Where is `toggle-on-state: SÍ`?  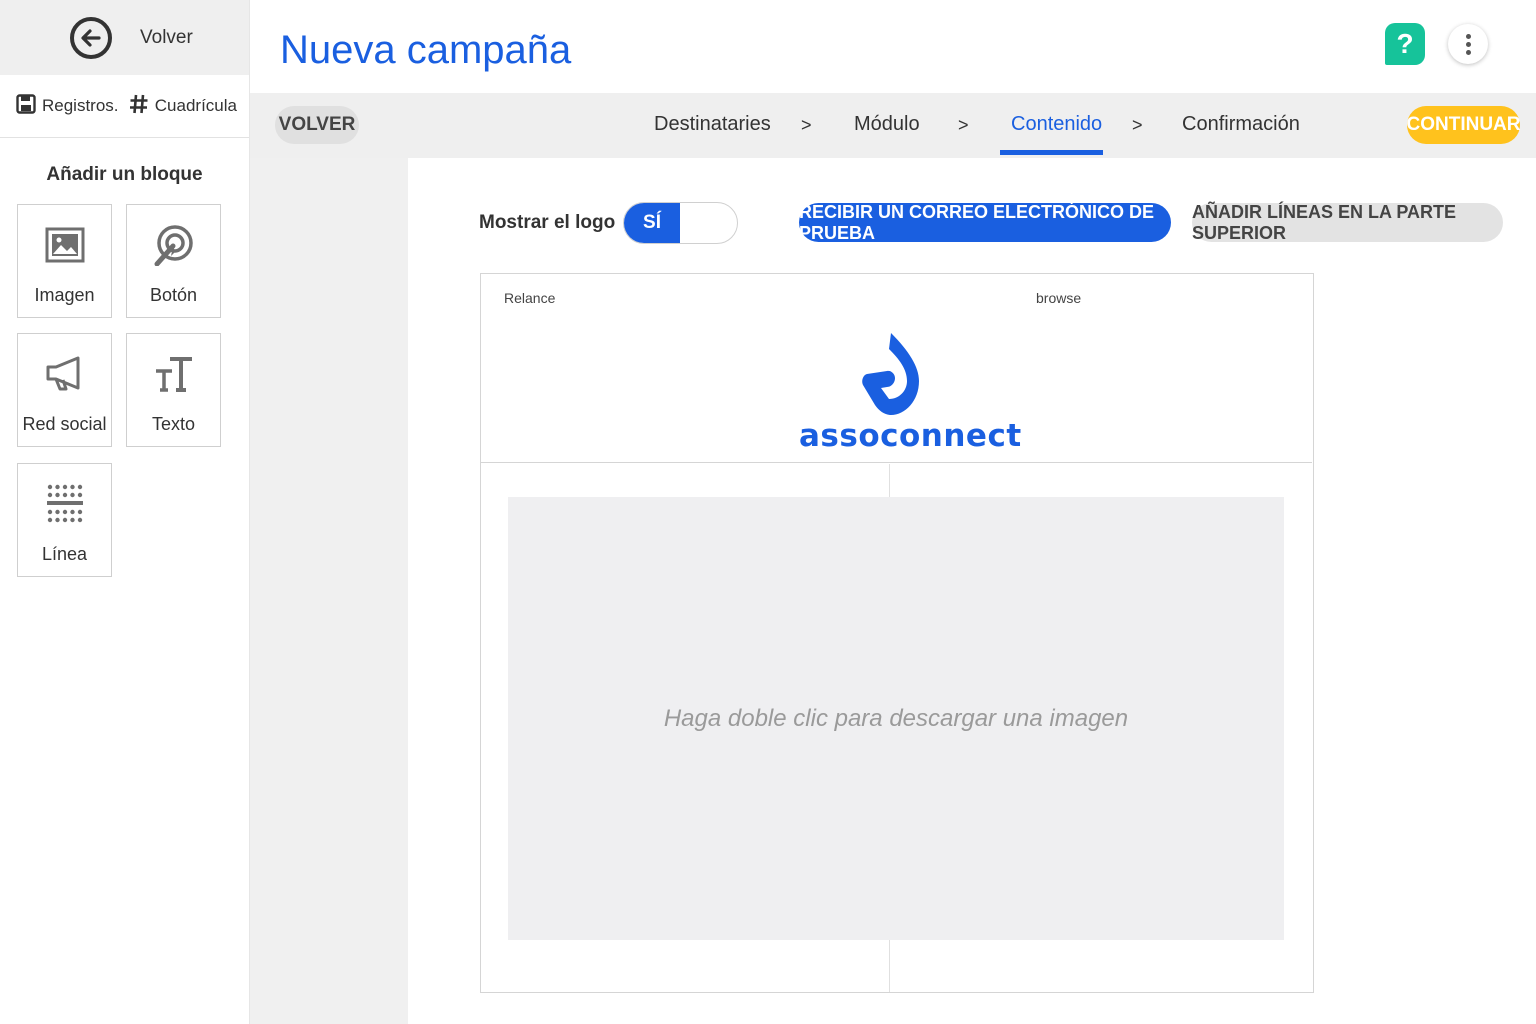
toggle-on-state: SÍ is located at coordinates (652, 223).